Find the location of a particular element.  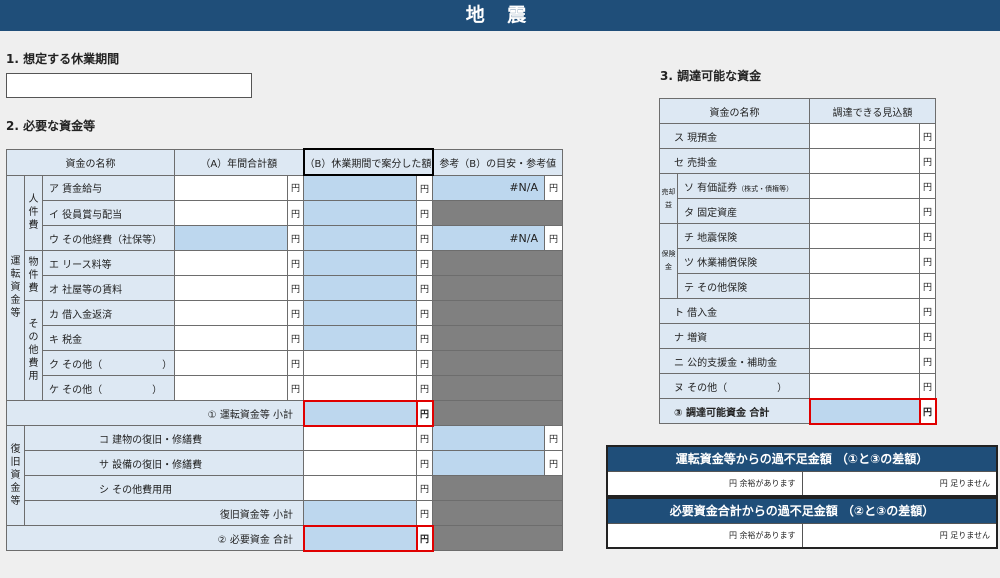

fund-row-label: ソ 有価証券（株式・債権等） is located at coordinates (743, 186).